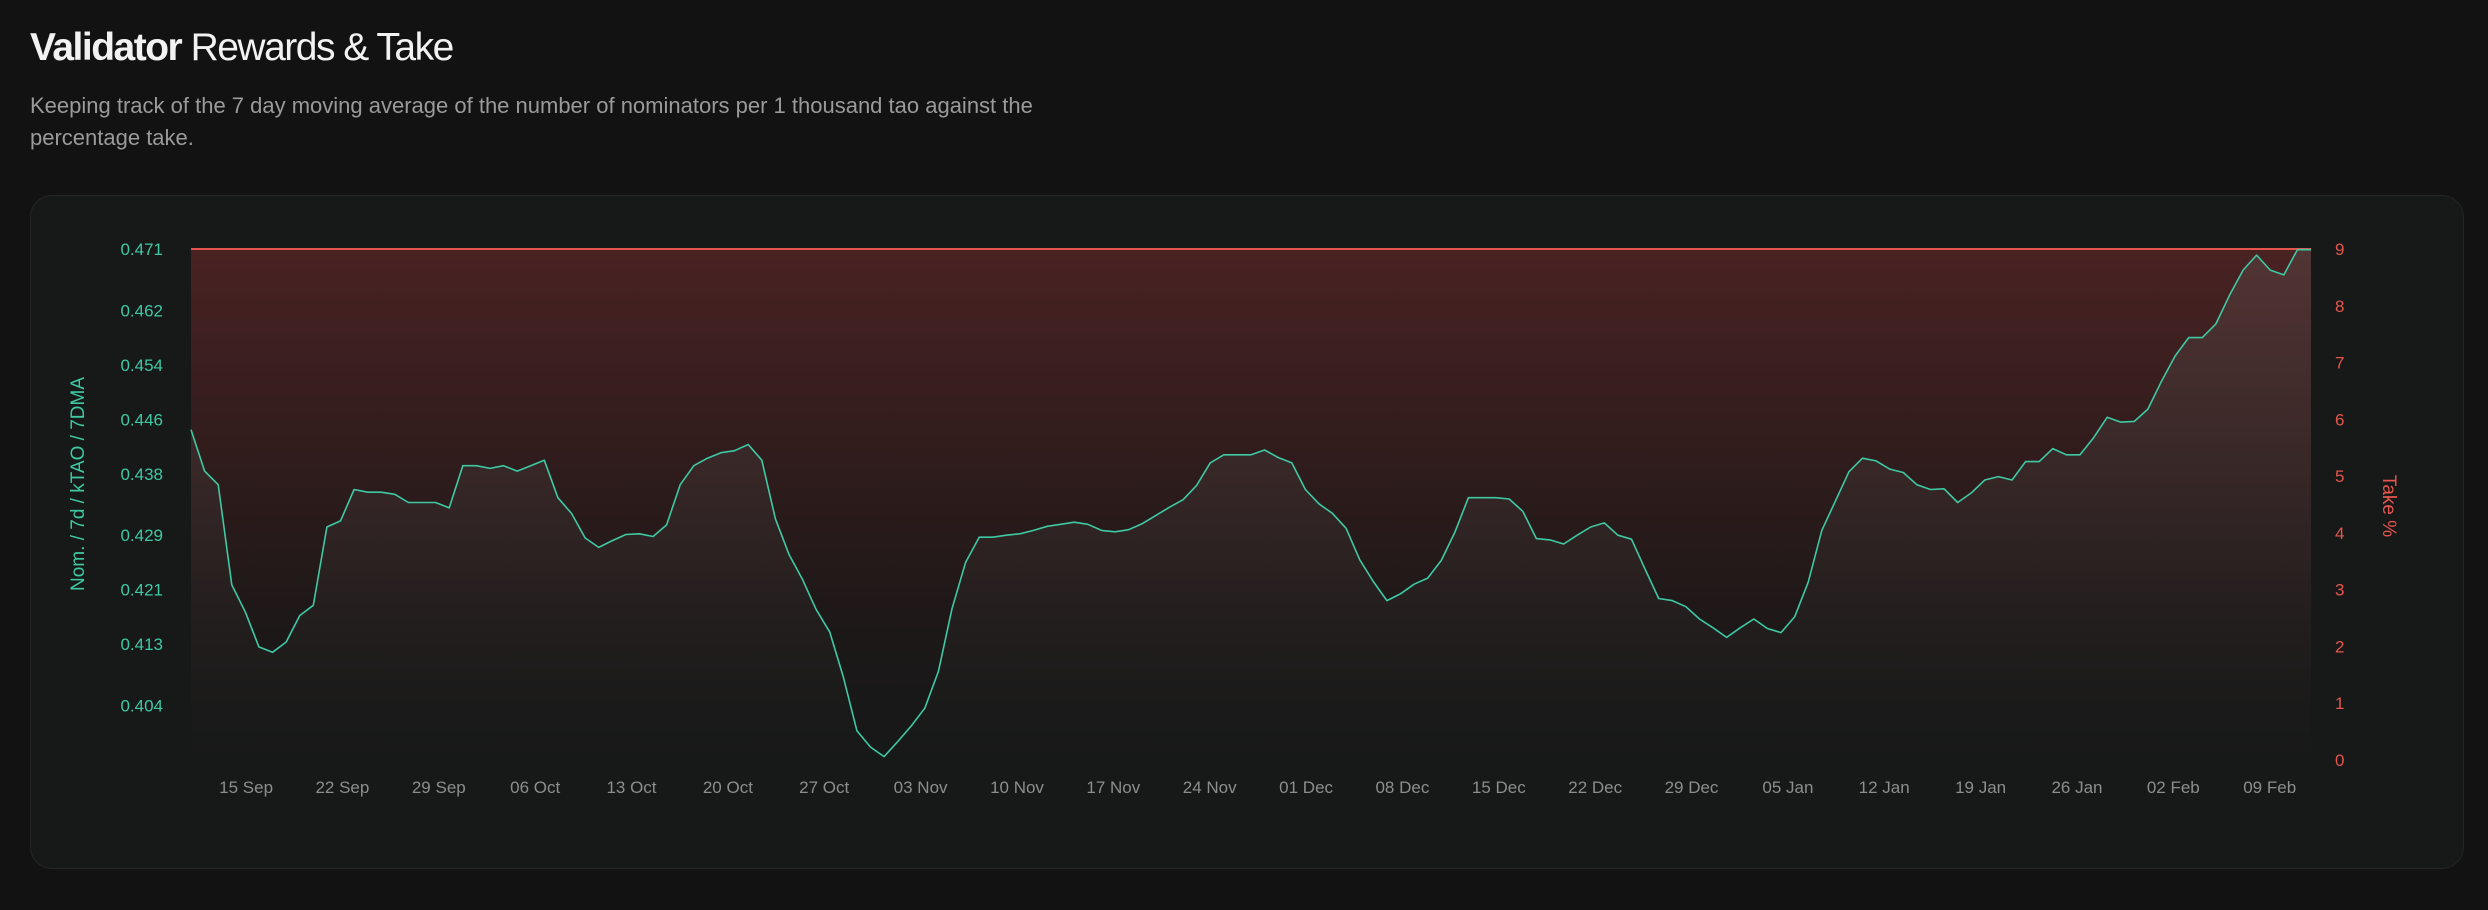 Image resolution: width=2488 pixels, height=910 pixels. What do you see at coordinates (141, 249) in the screenshot?
I see `y-left-tick-label: 0.471` at bounding box center [141, 249].